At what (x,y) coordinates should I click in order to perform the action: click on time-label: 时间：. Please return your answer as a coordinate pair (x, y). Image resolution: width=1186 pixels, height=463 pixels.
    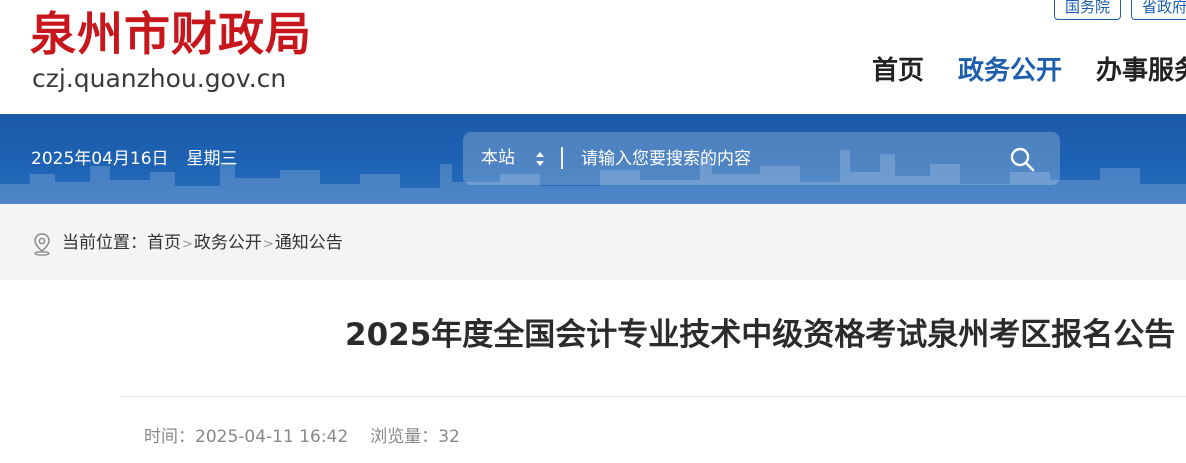
    Looking at the image, I should click on (169, 437).